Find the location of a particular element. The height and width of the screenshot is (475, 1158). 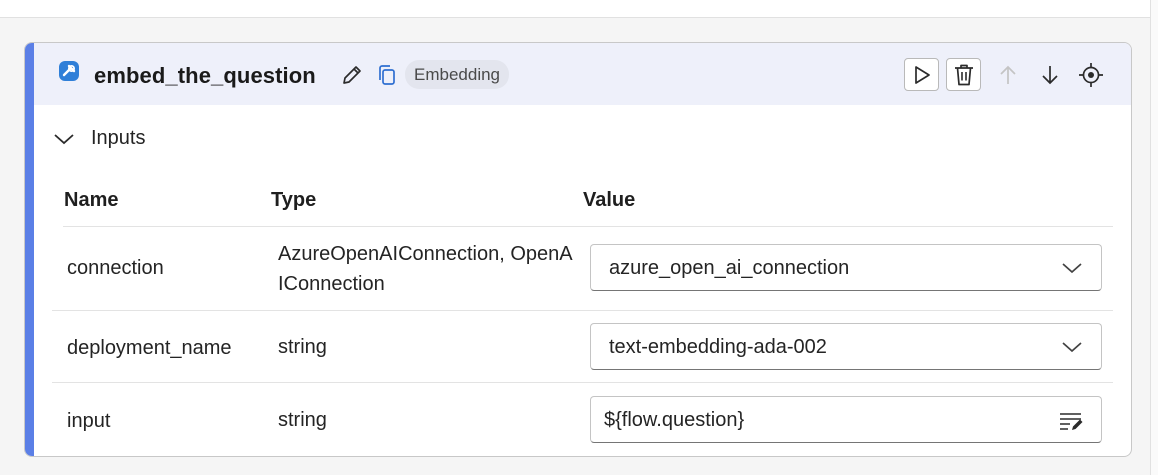

arrow-up-icon is located at coordinates (1008, 74).